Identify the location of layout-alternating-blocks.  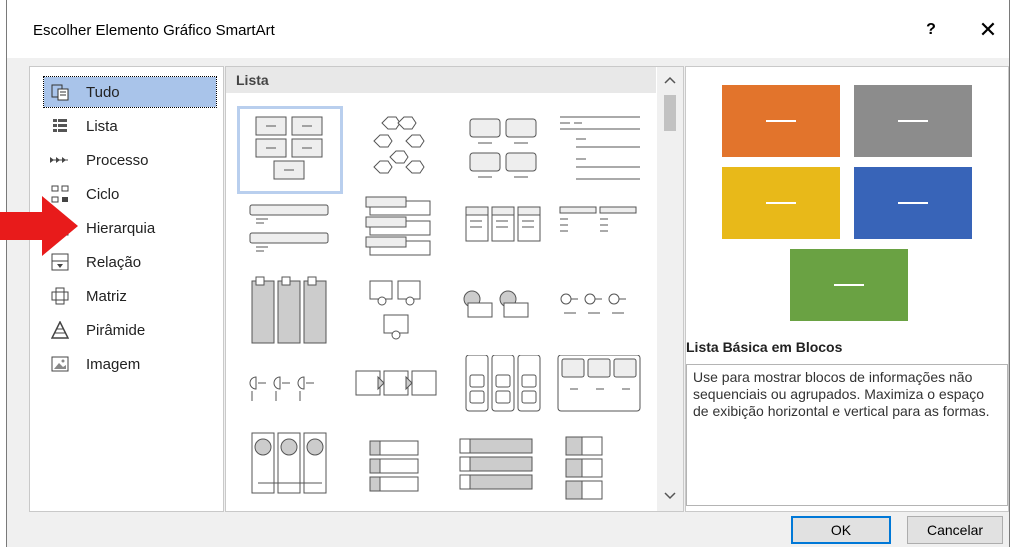
(504, 150).